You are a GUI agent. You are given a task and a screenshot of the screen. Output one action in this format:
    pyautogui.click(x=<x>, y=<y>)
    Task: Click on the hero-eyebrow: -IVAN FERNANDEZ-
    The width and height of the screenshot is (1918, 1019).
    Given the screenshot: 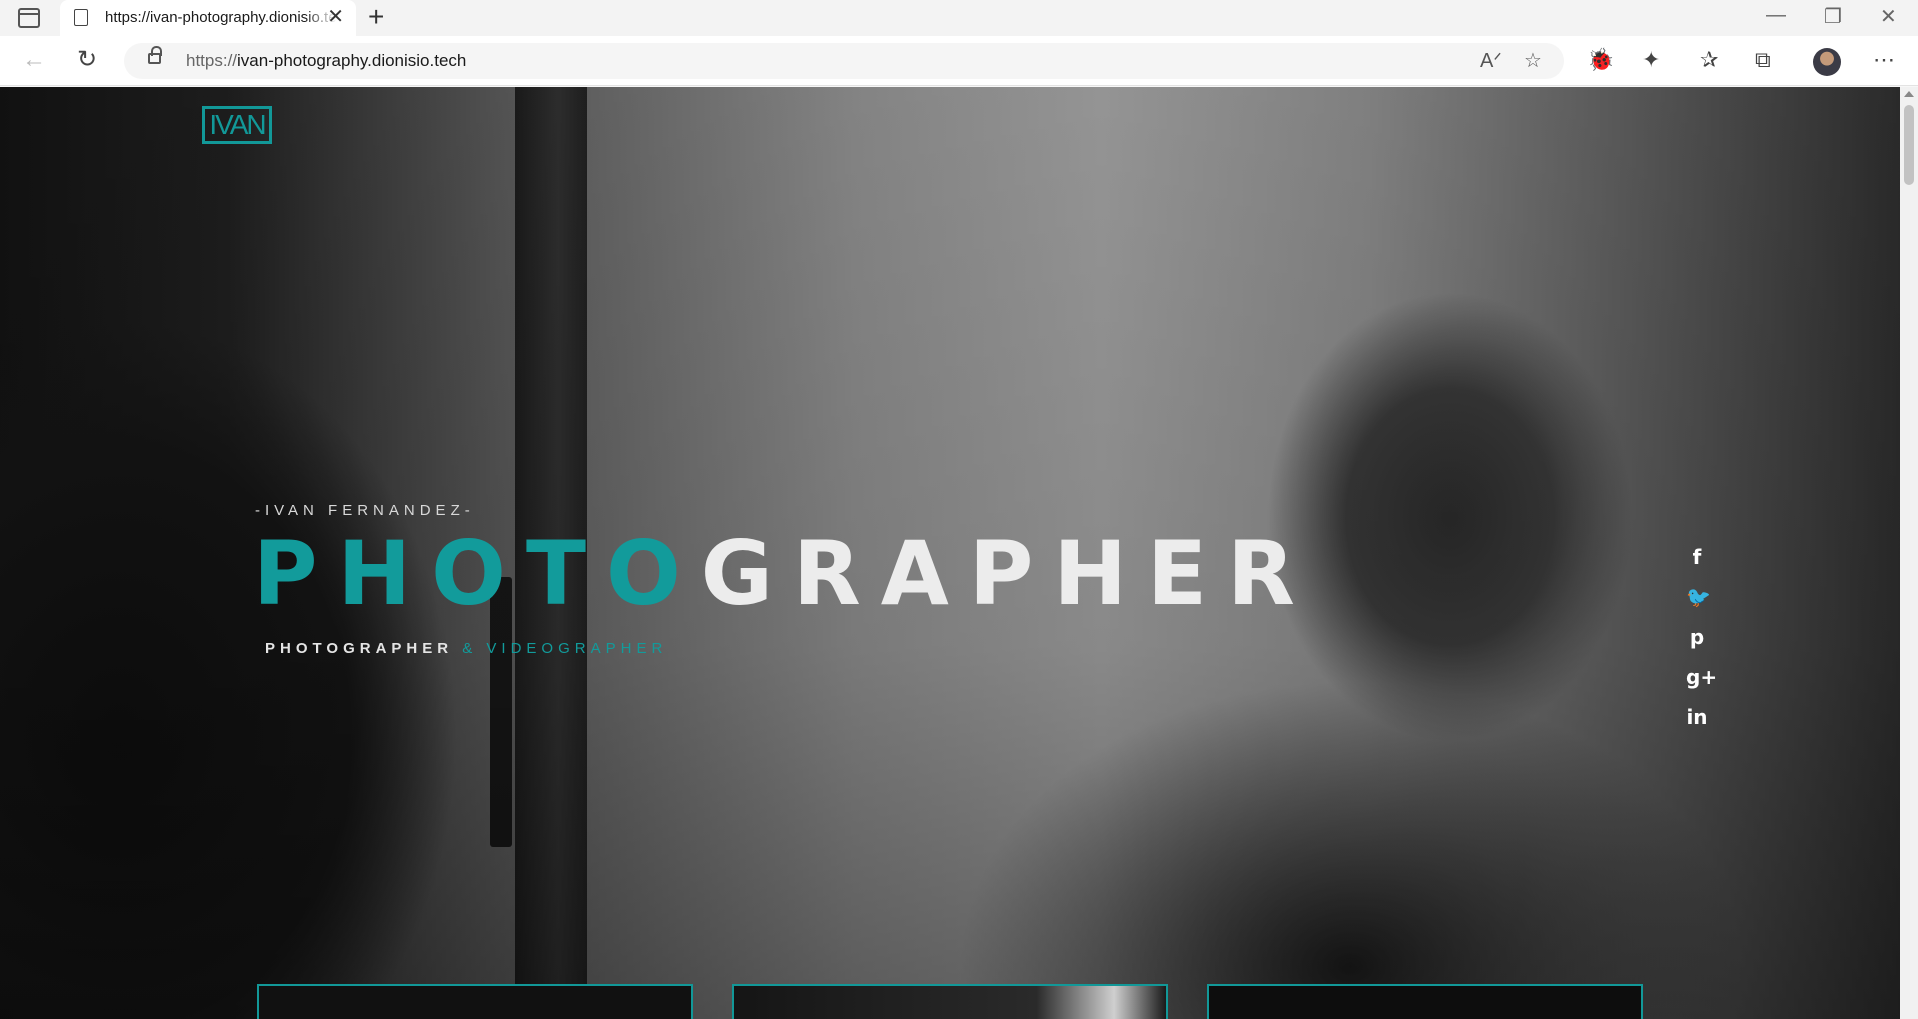 What is the action you would take?
    pyautogui.click(x=365, y=510)
    